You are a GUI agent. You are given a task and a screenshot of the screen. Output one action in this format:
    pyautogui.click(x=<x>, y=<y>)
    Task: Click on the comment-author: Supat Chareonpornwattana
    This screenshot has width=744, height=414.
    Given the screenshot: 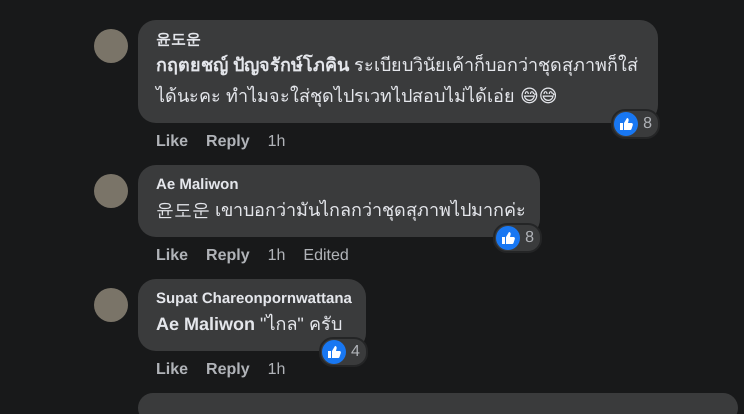 What is the action you would take?
    pyautogui.click(x=254, y=299)
    